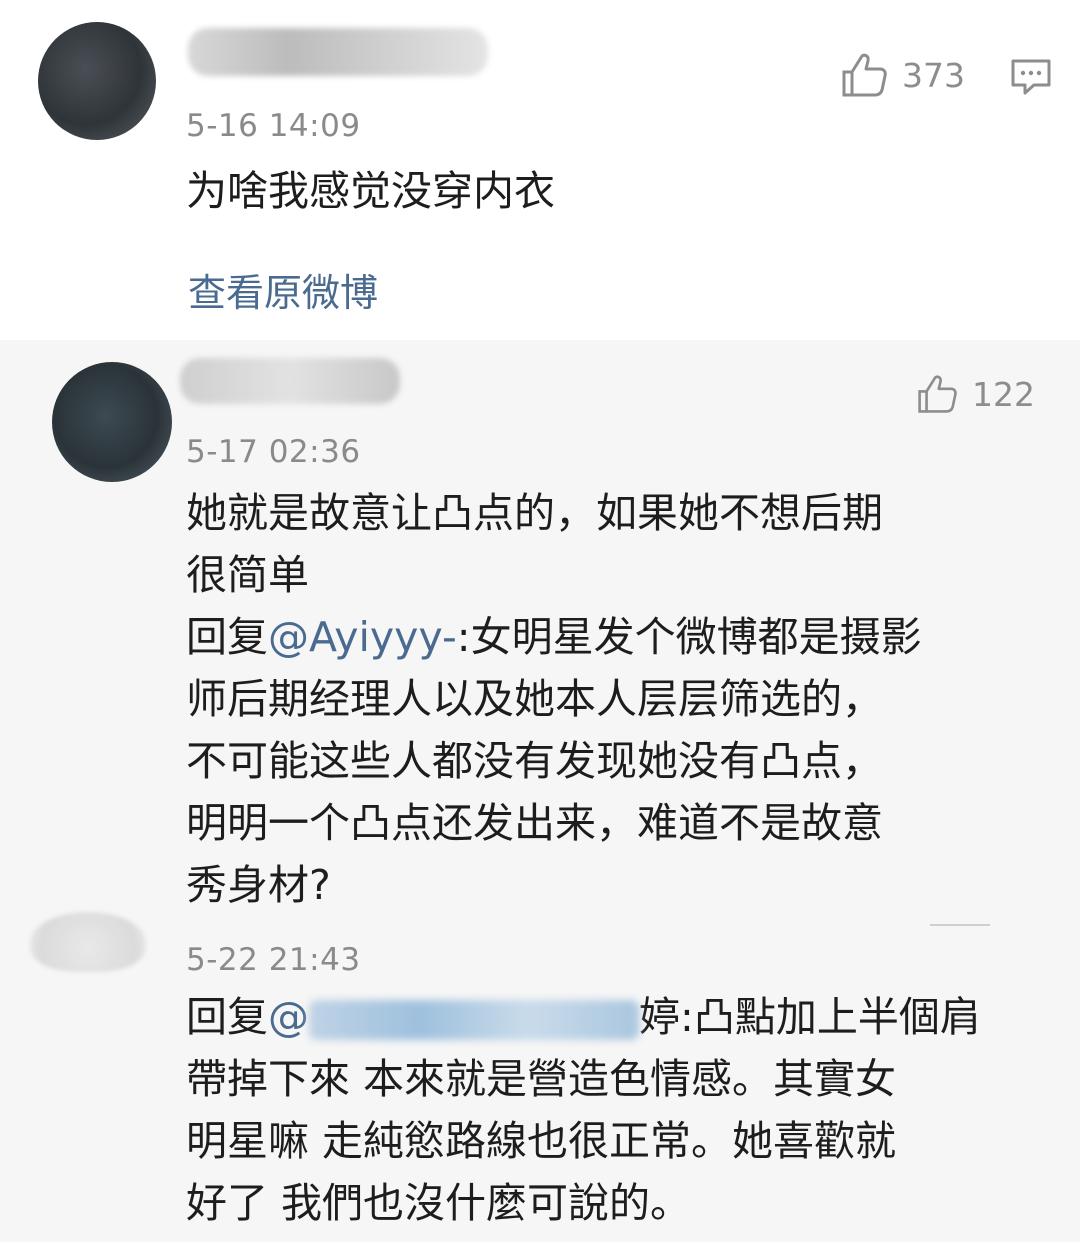  I want to click on reply-line: 回复@ 婷:凸點加上半個肩, so click(583, 1017).